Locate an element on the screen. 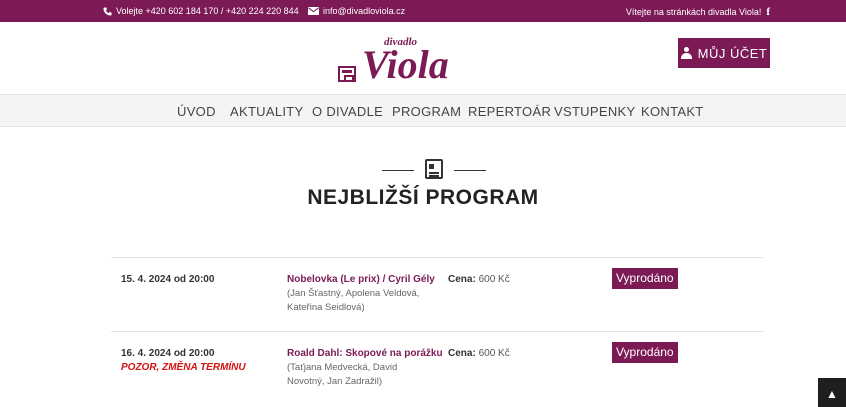 The width and height of the screenshot is (846, 407). newspaper-icon is located at coordinates (434, 169).